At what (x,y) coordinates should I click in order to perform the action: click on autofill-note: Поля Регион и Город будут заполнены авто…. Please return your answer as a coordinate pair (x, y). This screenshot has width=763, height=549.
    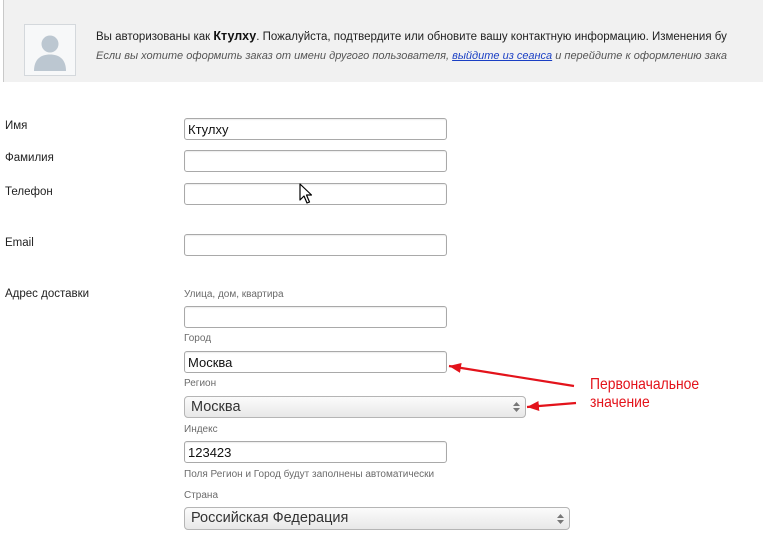
    Looking at the image, I should click on (309, 474).